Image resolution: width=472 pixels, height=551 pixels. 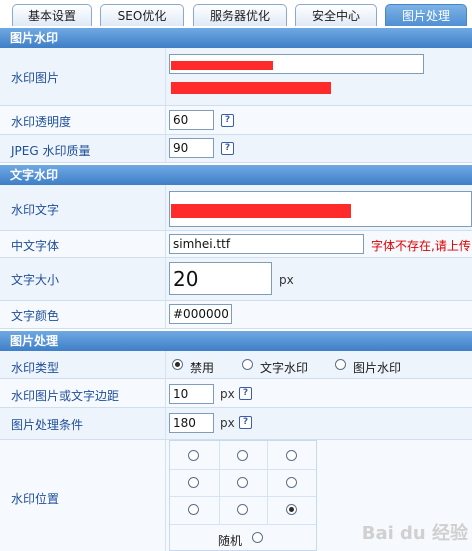 What do you see at coordinates (236, 120) in the screenshot?
I see `row-watermark-opacity: 水印透明度 ?` at bounding box center [236, 120].